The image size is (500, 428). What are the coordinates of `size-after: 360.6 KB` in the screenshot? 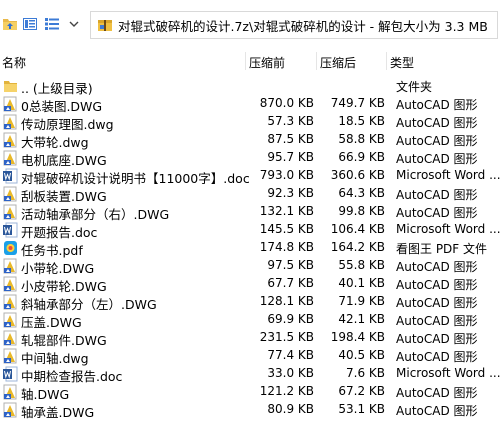 It's located at (357, 175).